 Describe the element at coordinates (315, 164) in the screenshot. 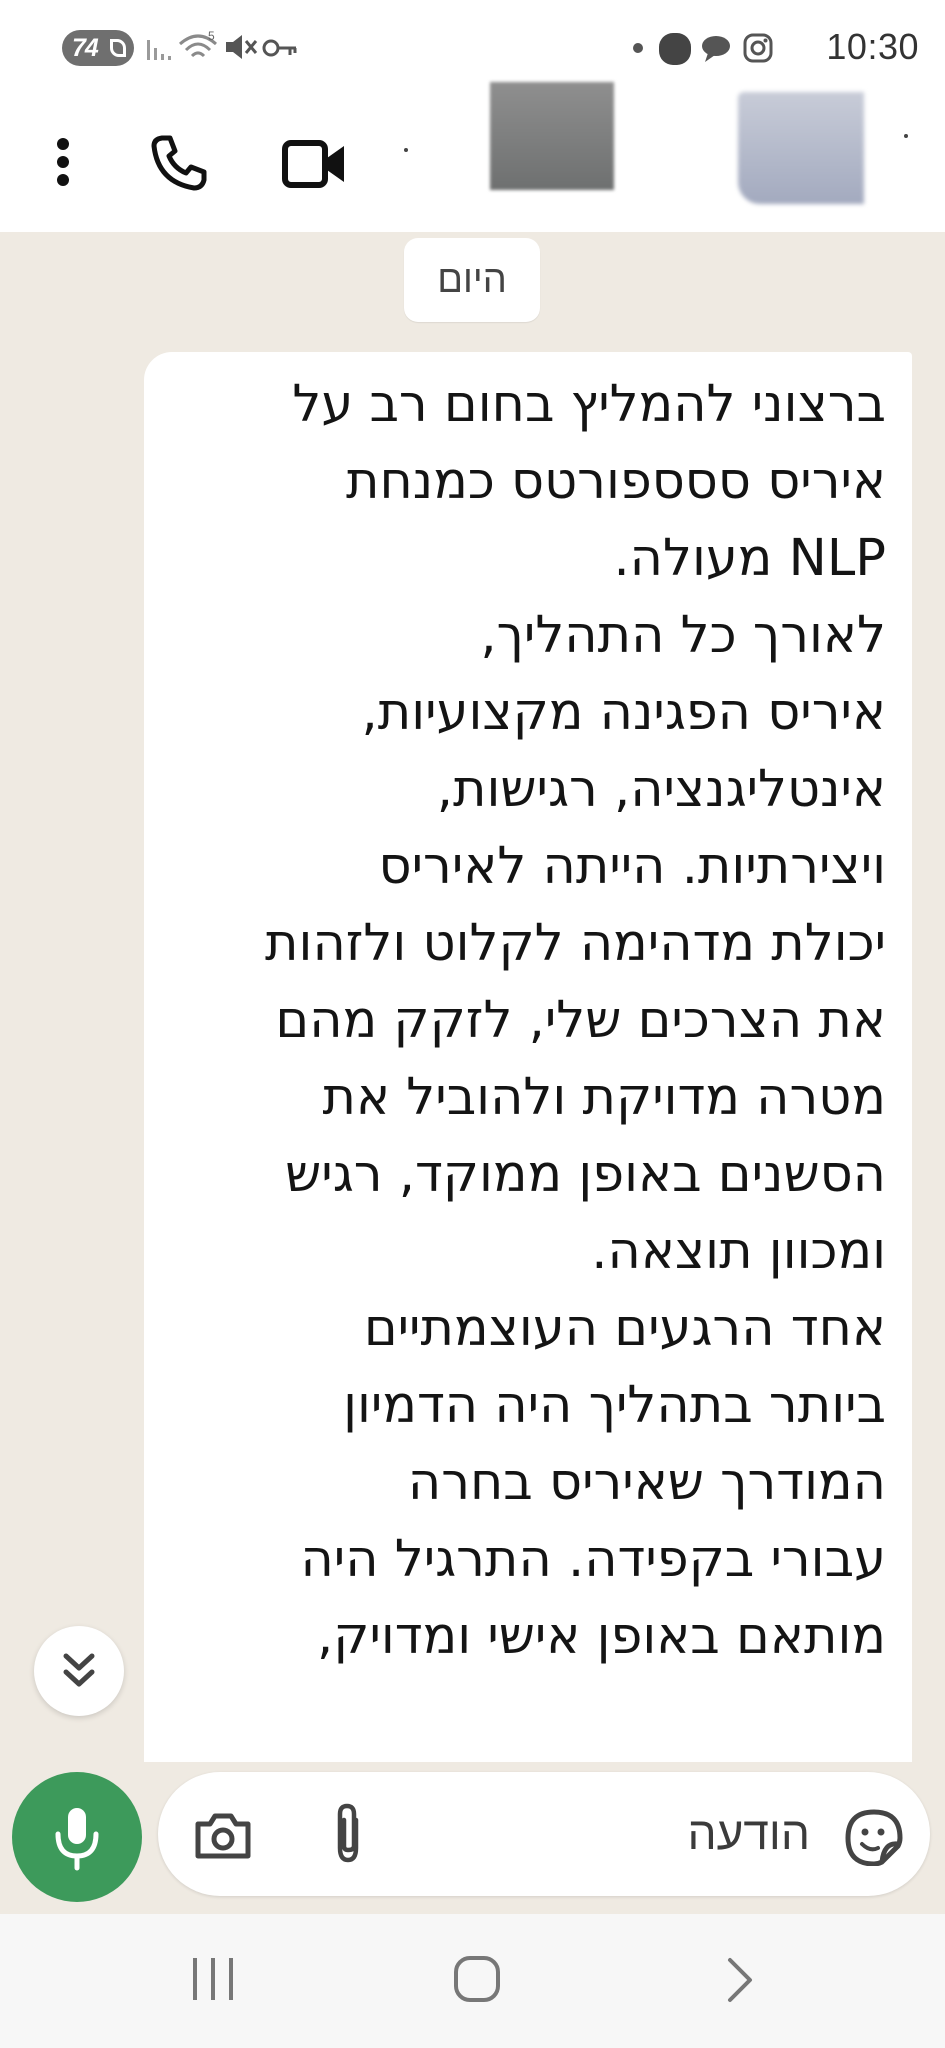

I see `video-call-icon` at that location.